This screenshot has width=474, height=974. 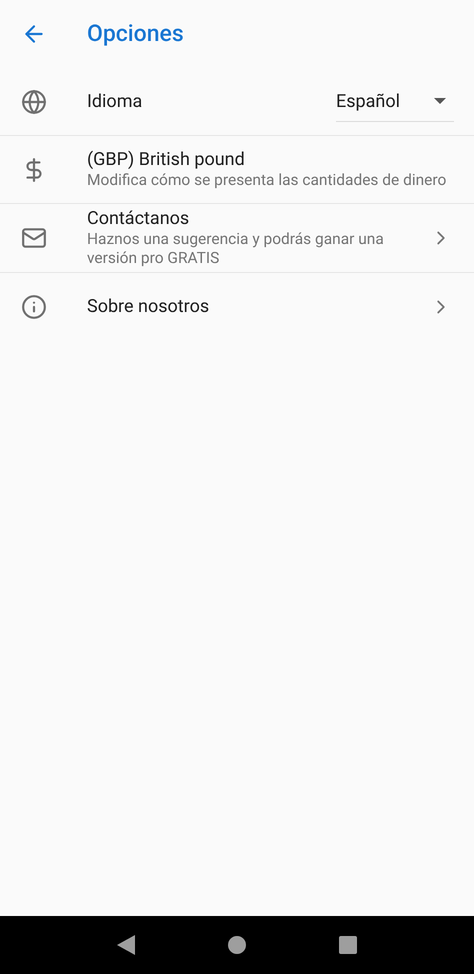 What do you see at coordinates (34, 307) in the screenshot?
I see `info-icon` at bounding box center [34, 307].